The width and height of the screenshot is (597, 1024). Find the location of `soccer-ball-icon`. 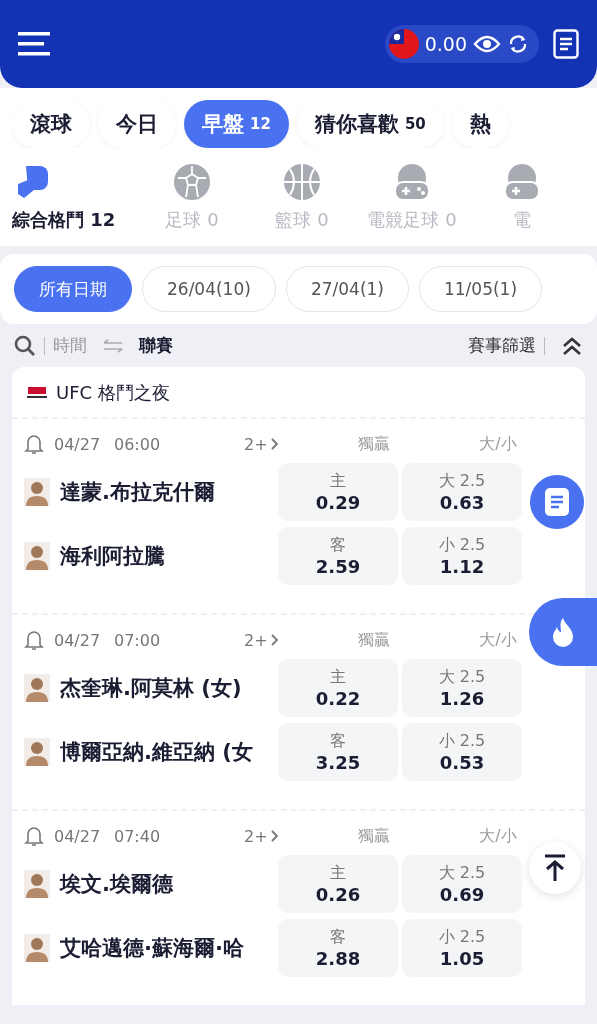

soccer-ball-icon is located at coordinates (192, 182).